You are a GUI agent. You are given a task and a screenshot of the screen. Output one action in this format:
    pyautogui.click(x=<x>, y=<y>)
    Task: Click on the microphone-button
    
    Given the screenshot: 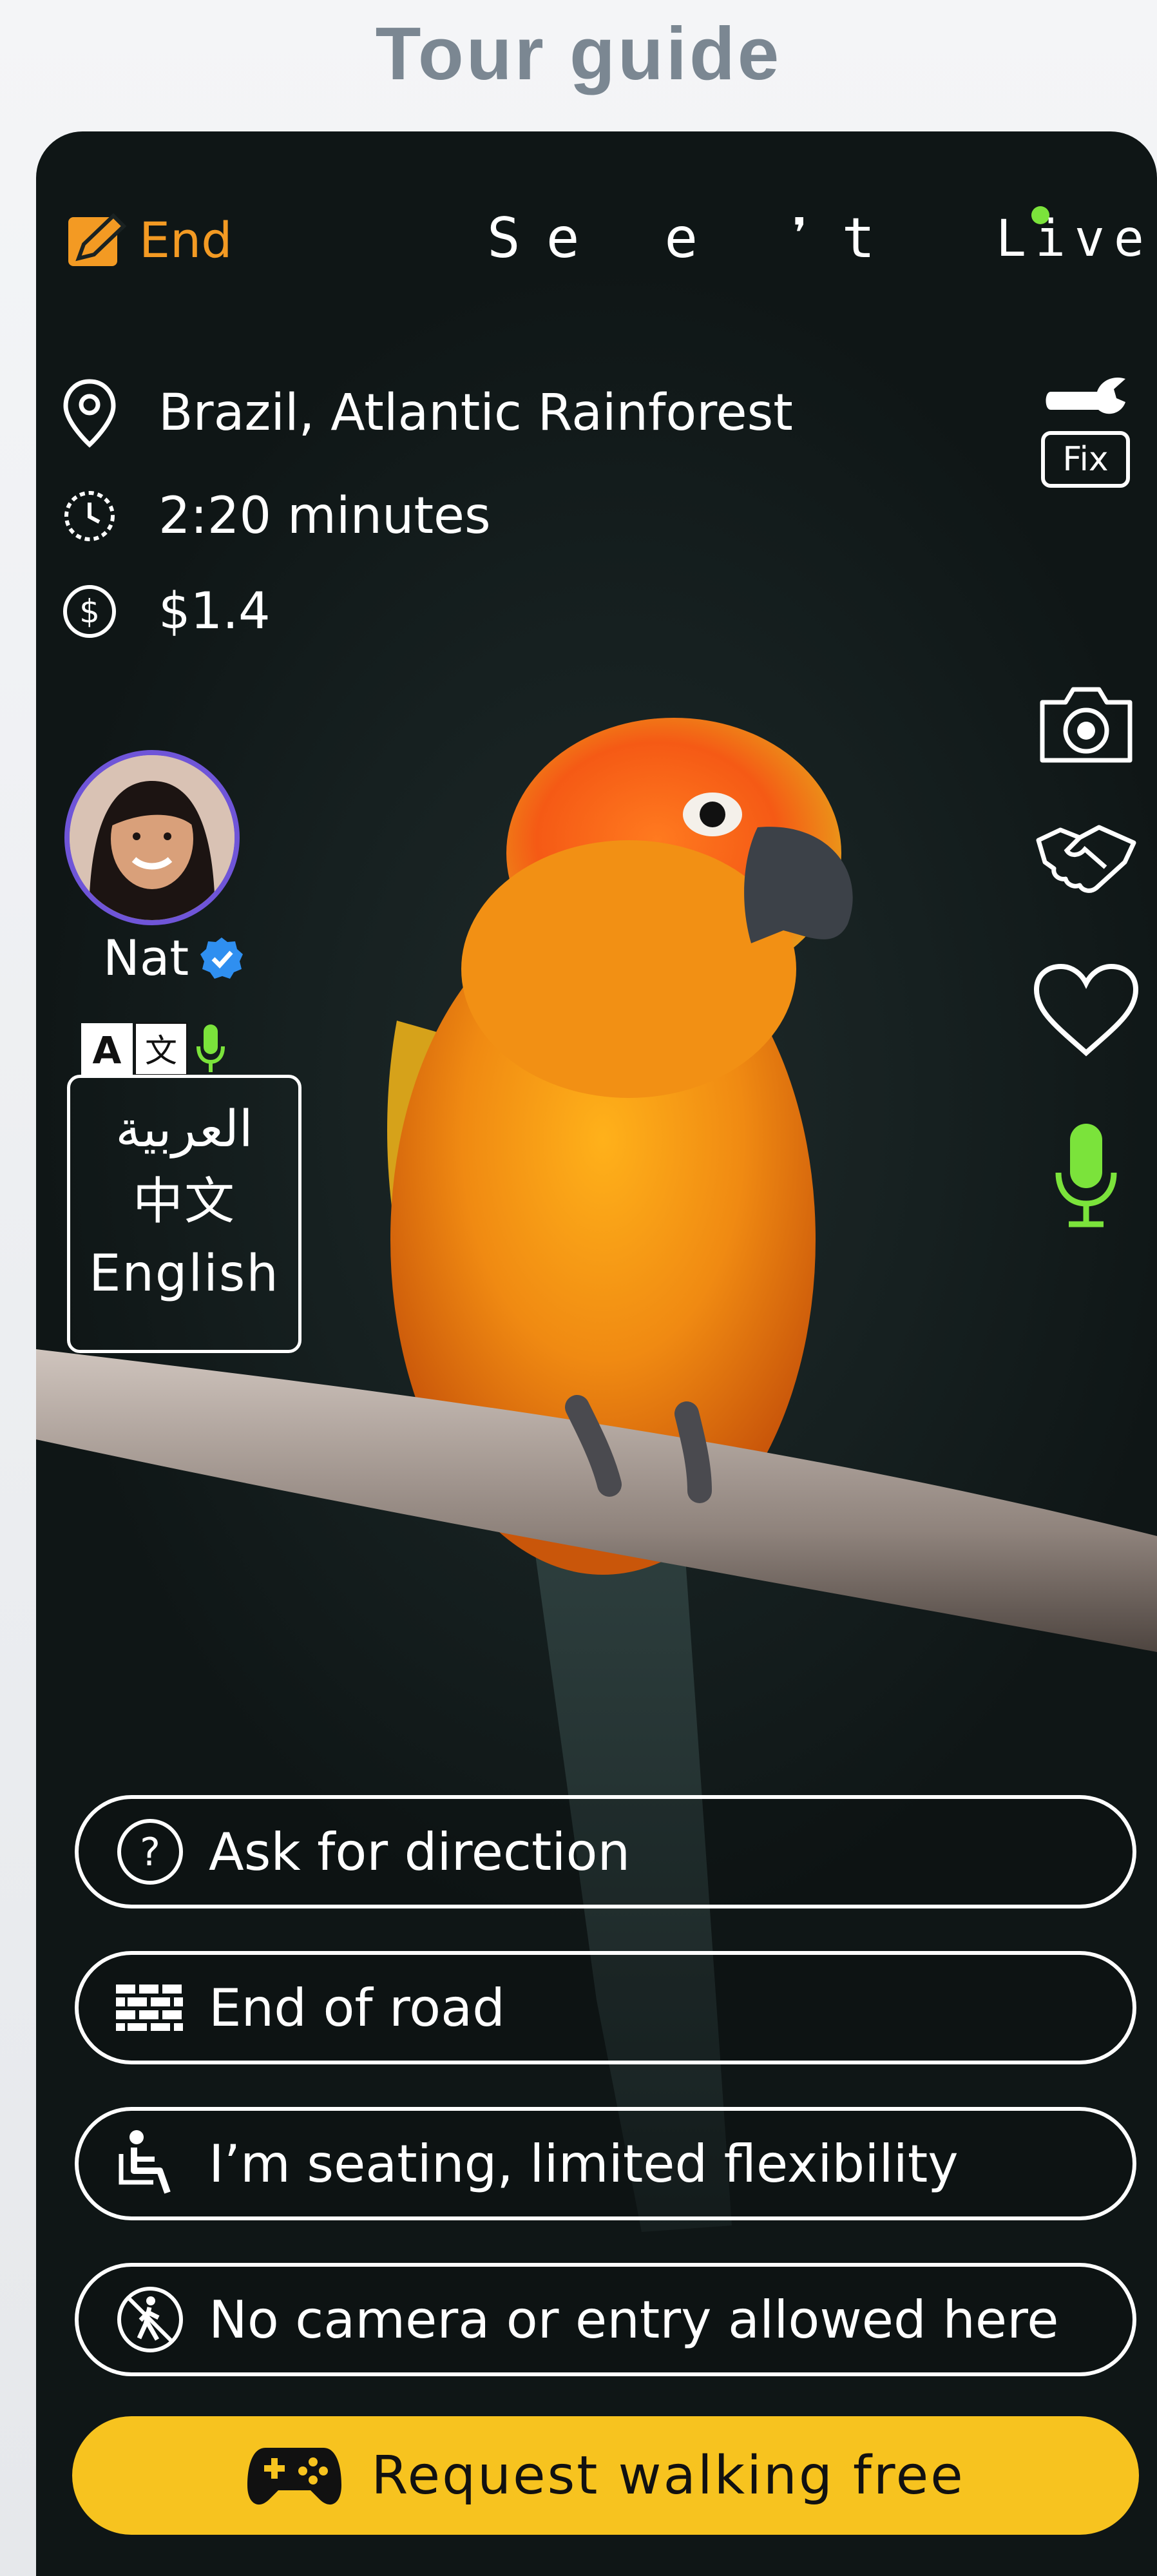 What is the action you would take?
    pyautogui.click(x=1086, y=1176)
    